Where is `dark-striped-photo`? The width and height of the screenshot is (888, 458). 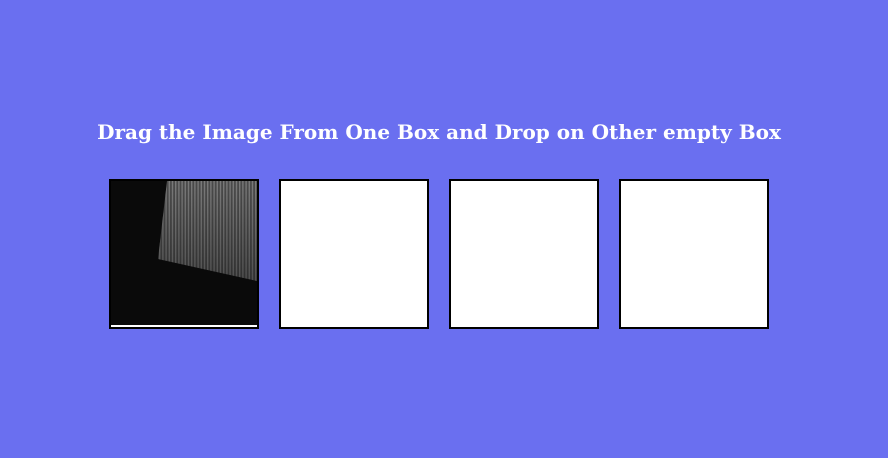
dark-striped-photo is located at coordinates (184, 254).